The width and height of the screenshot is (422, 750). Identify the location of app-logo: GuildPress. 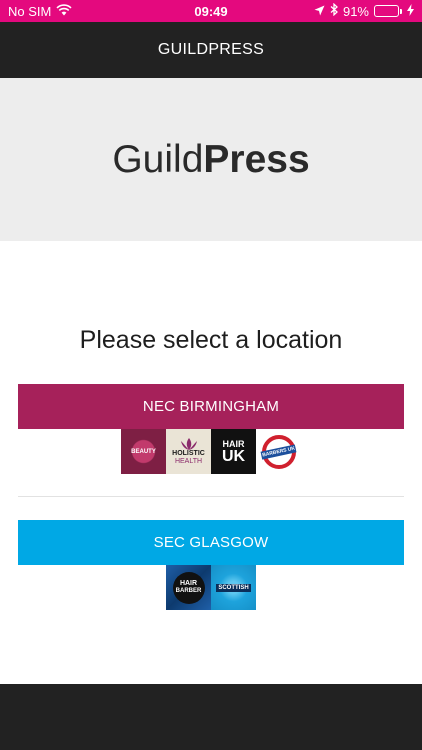
(210, 160).